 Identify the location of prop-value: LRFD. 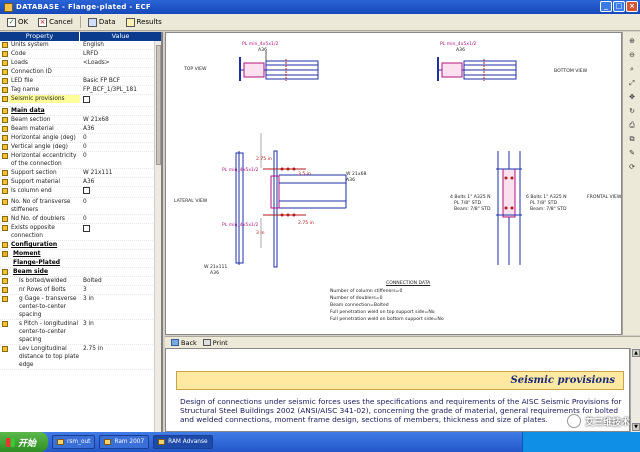
(120, 54).